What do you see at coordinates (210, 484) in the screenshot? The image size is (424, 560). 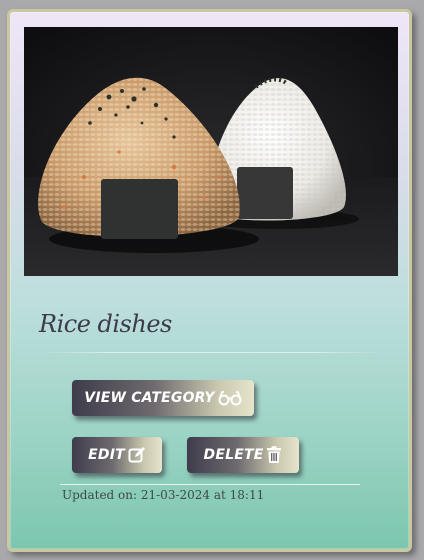 I see `footer-divider` at bounding box center [210, 484].